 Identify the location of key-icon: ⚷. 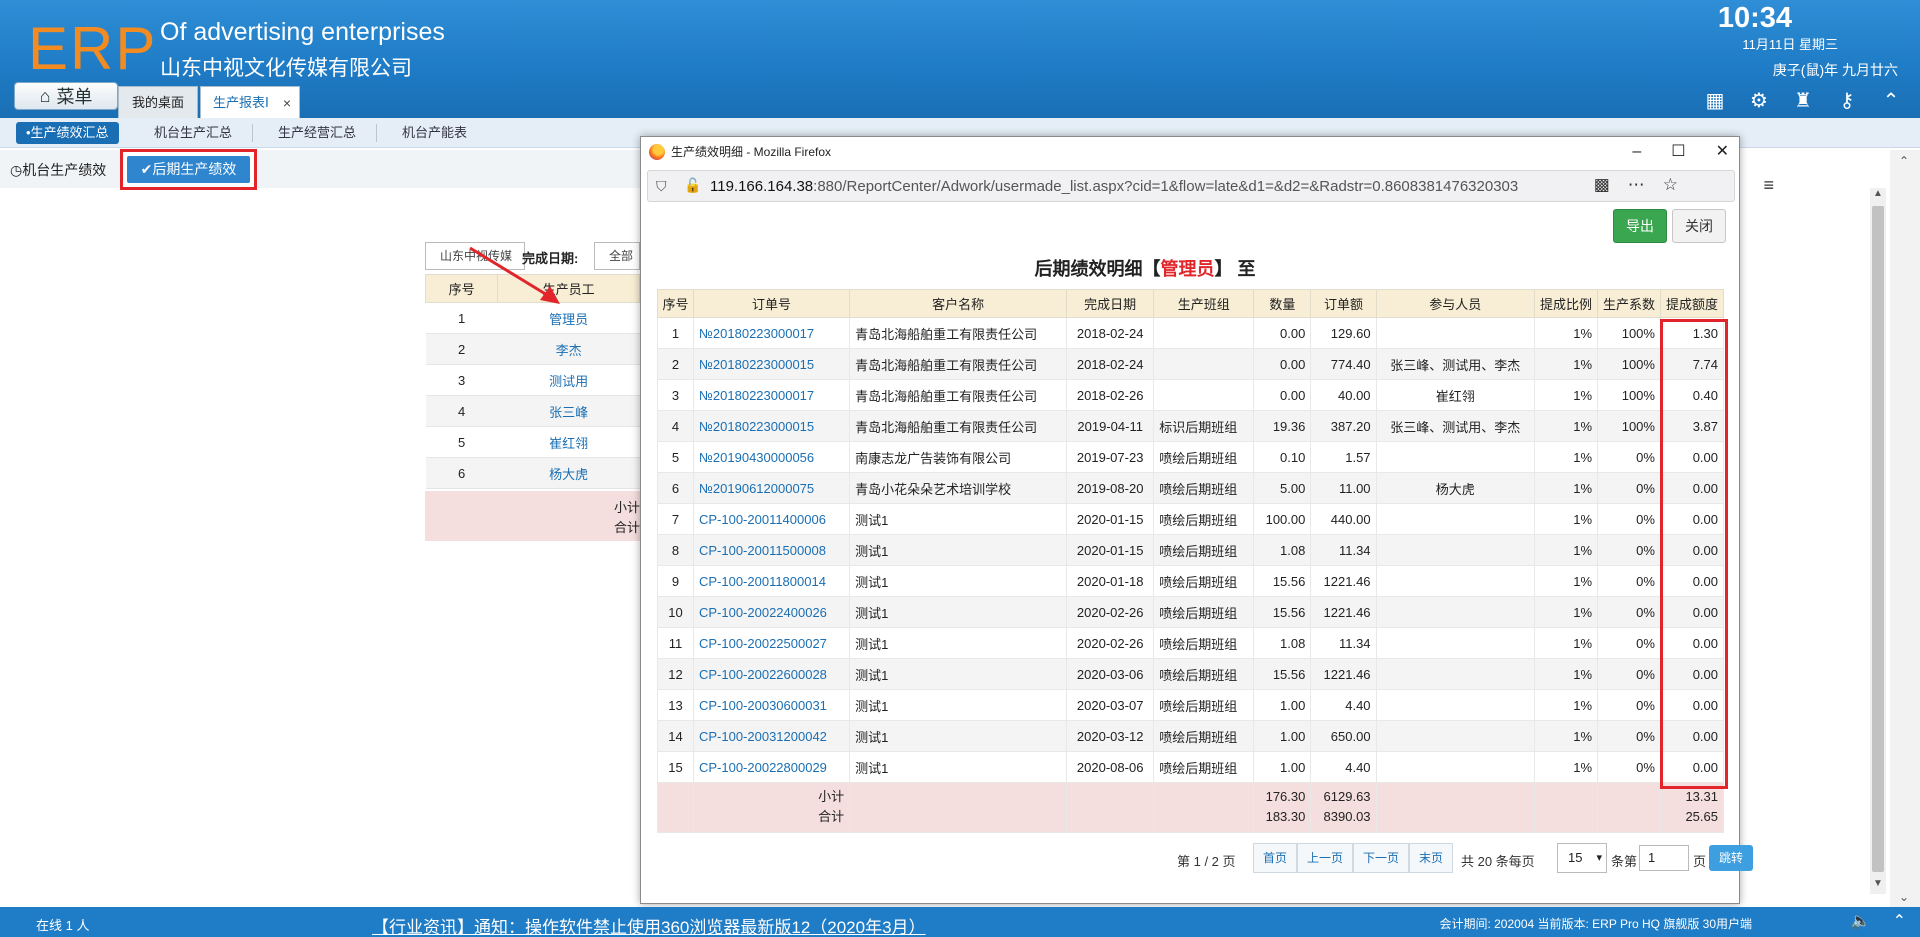
(1847, 101).